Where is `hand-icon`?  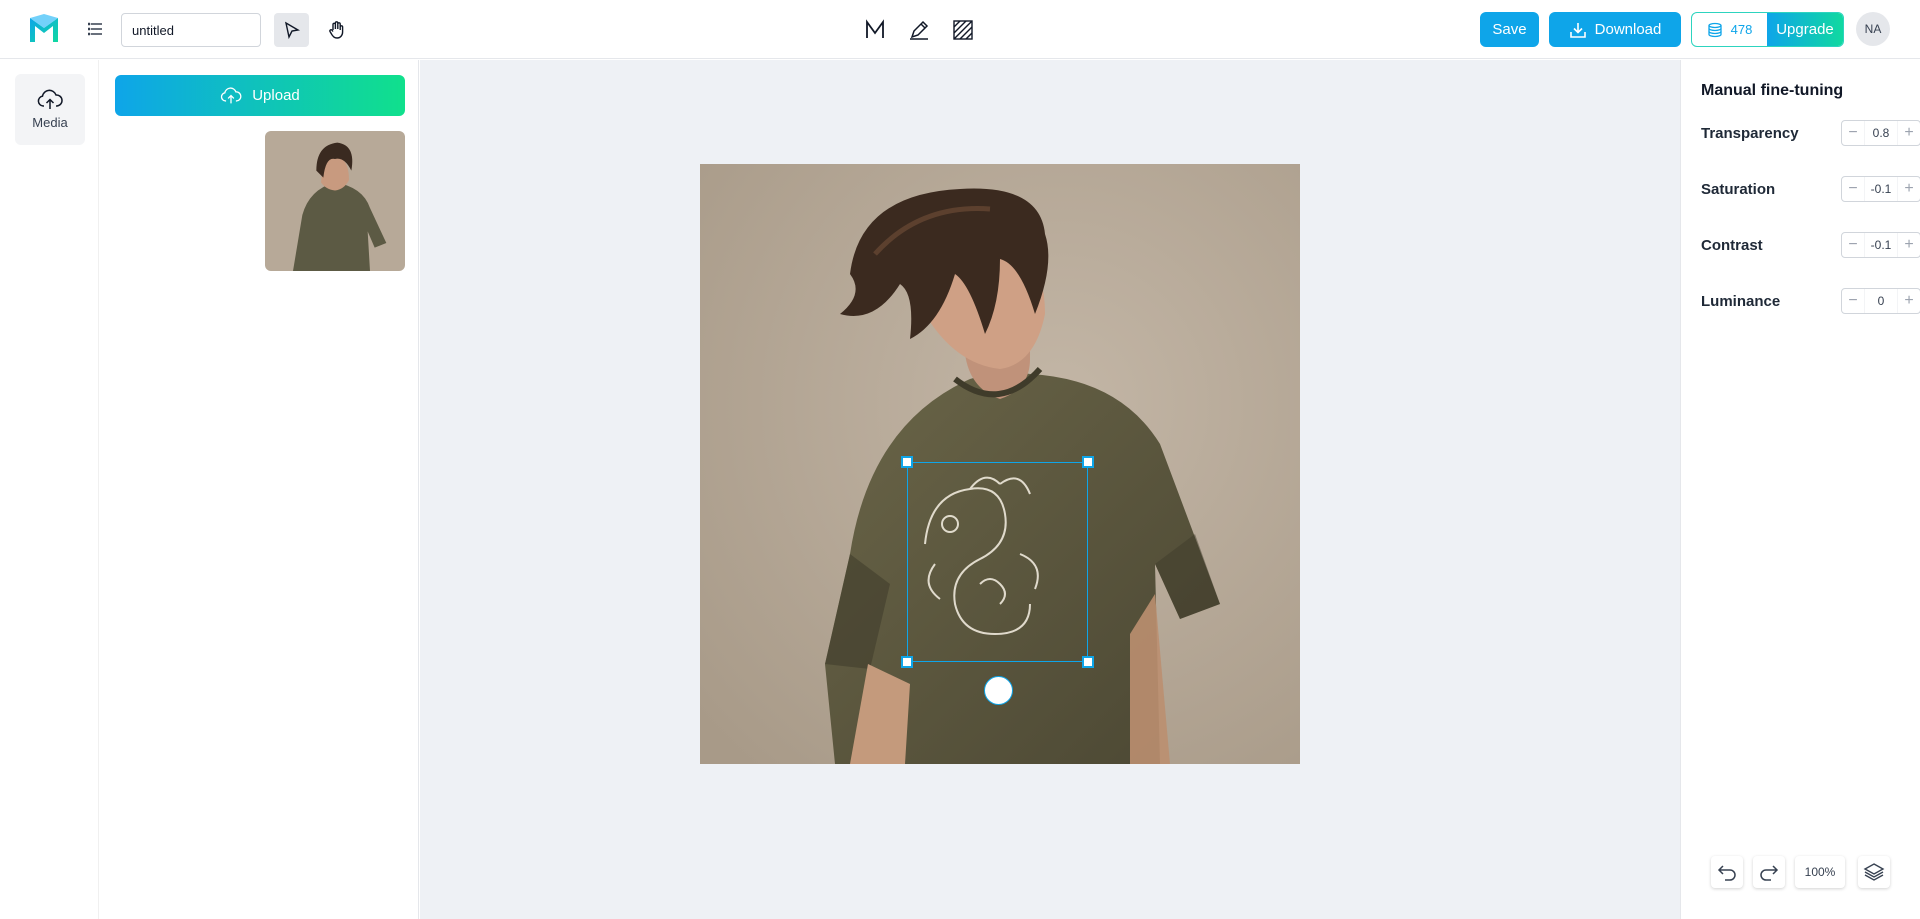
hand-icon is located at coordinates (335, 30).